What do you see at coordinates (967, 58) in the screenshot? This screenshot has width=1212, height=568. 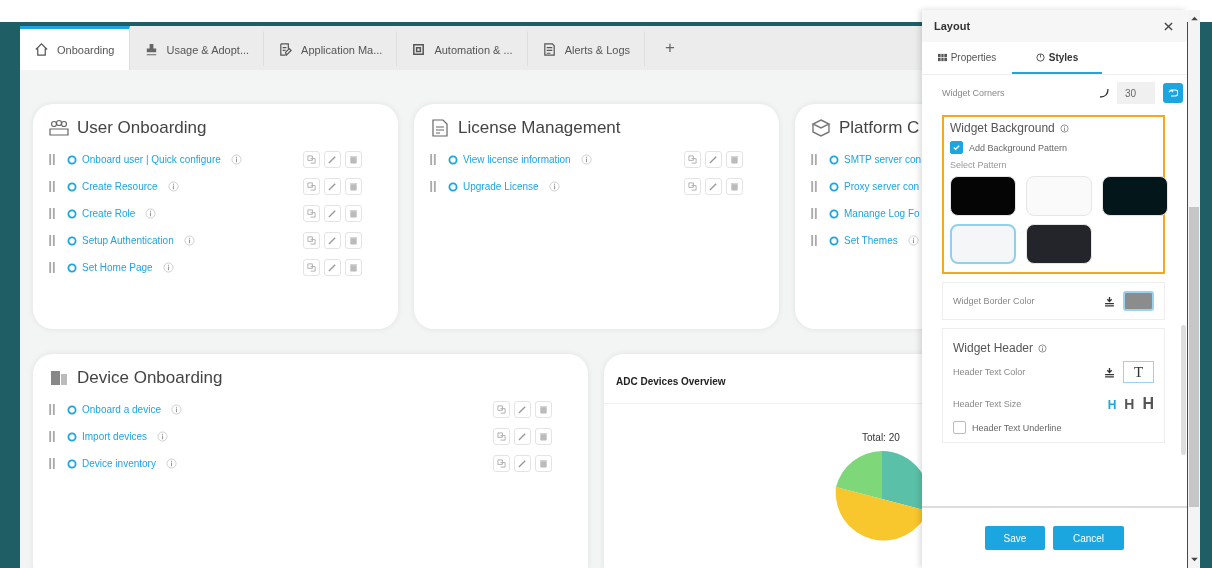 I see `panel-tab: Properties` at bounding box center [967, 58].